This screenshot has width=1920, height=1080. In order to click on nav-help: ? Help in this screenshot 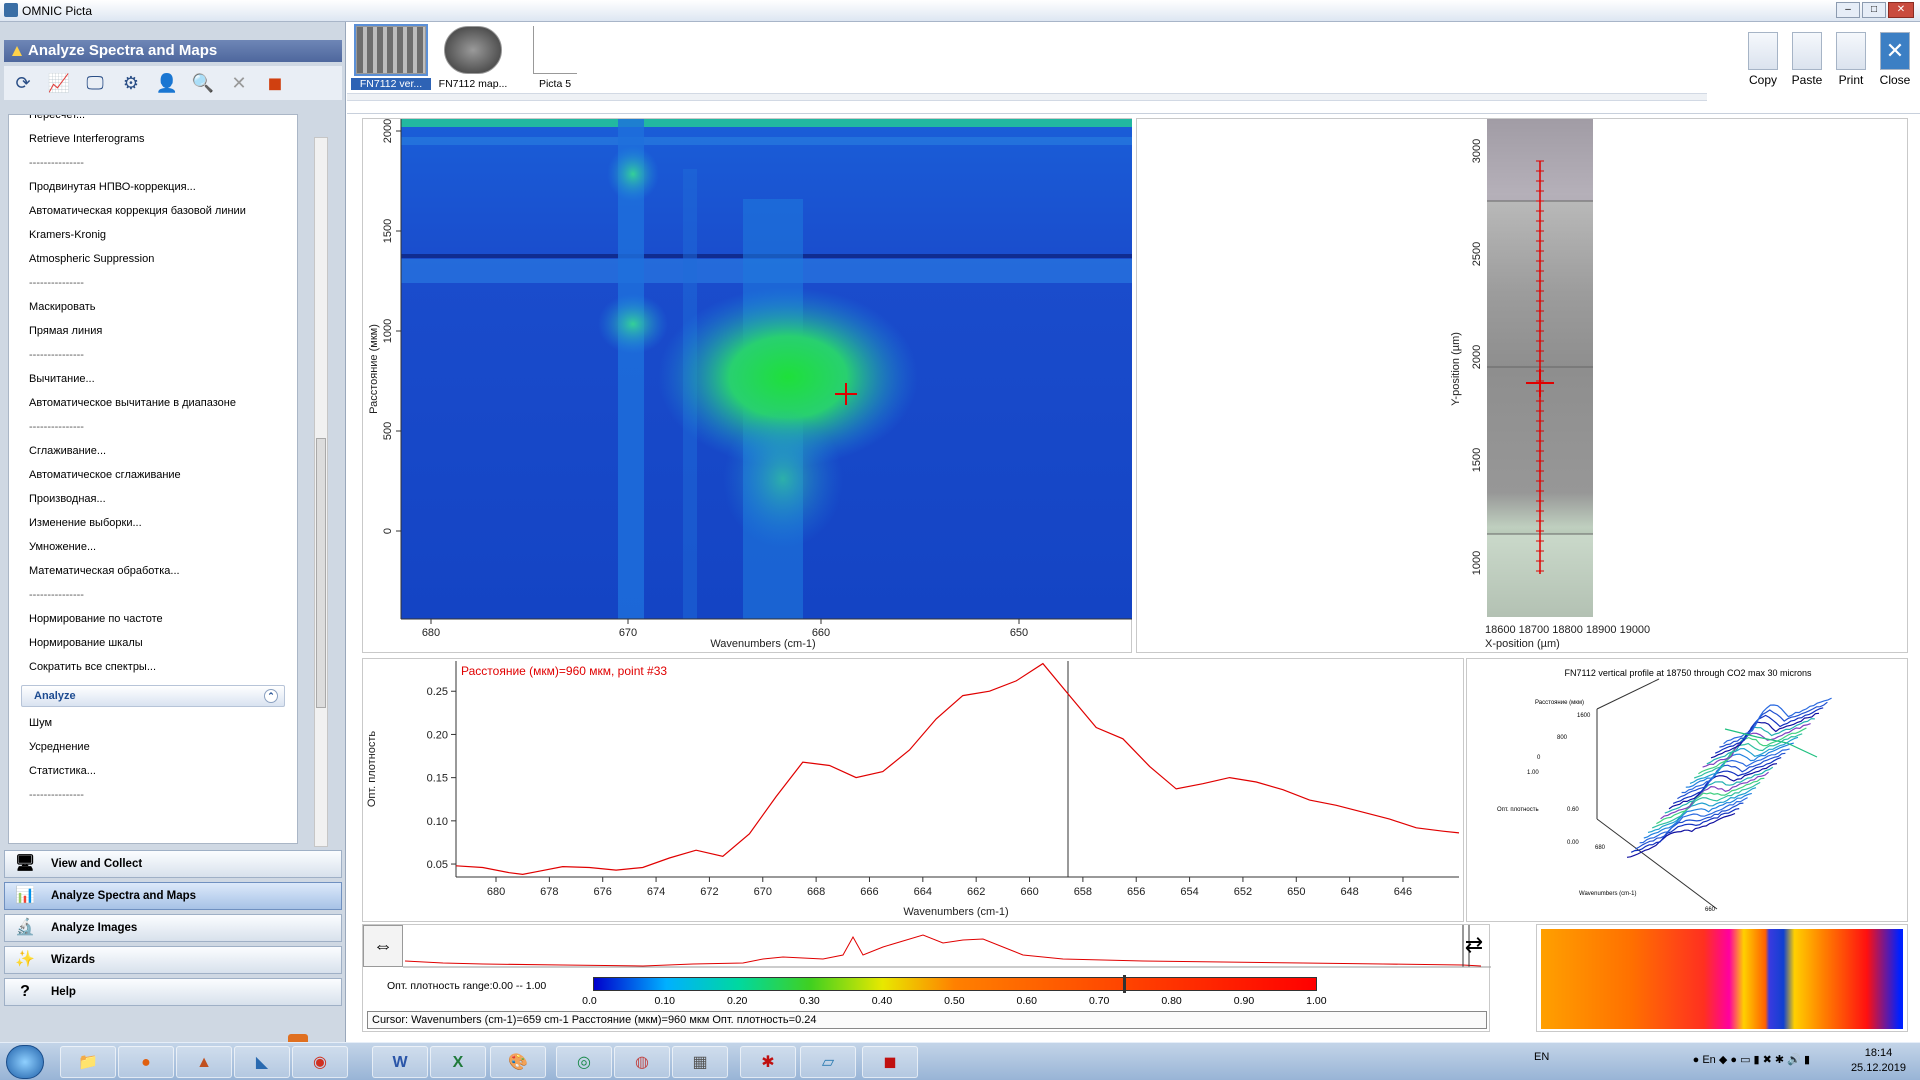, I will do `click(173, 992)`.